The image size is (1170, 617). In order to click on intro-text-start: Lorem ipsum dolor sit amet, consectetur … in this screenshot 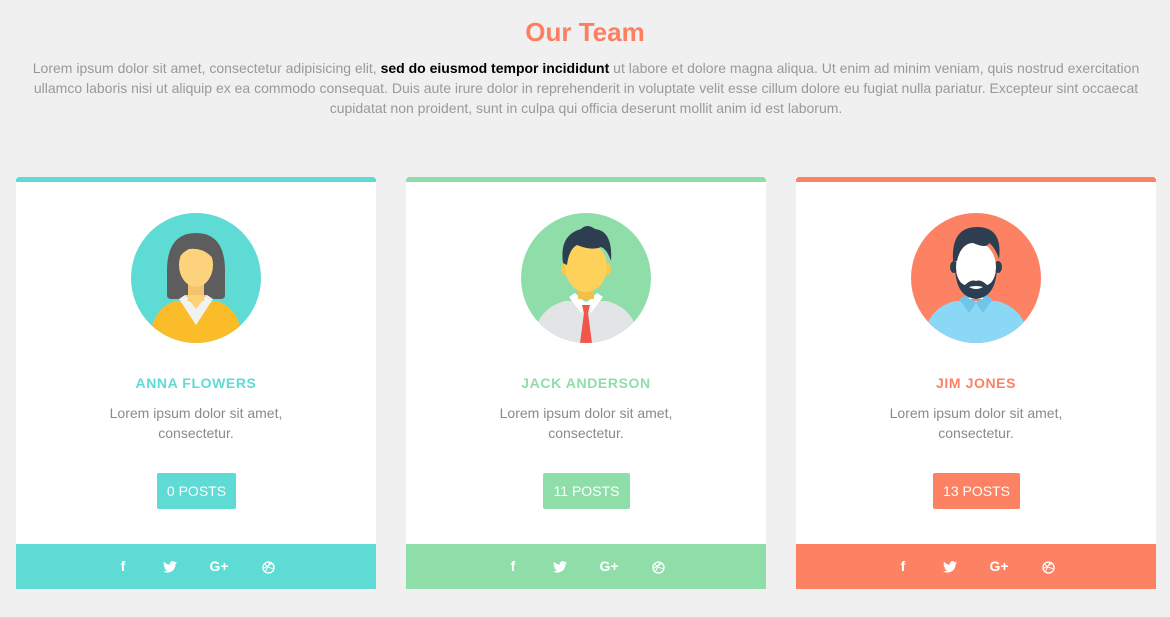, I will do `click(206, 68)`.